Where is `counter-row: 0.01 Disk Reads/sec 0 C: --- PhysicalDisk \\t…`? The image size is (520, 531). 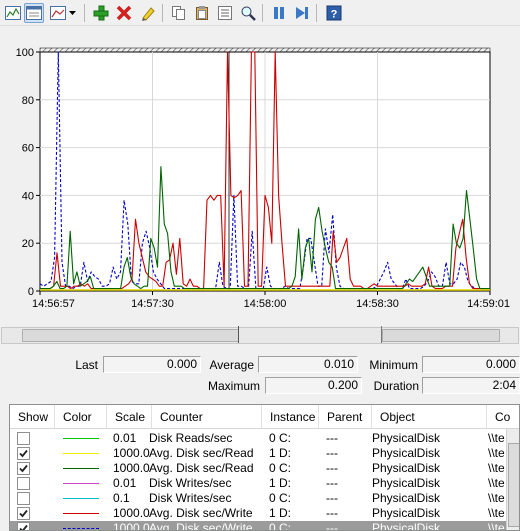 counter-row: 0.01 Disk Reads/sec 0 C: --- PhysicalDisk \\t… is located at coordinates (264, 438).